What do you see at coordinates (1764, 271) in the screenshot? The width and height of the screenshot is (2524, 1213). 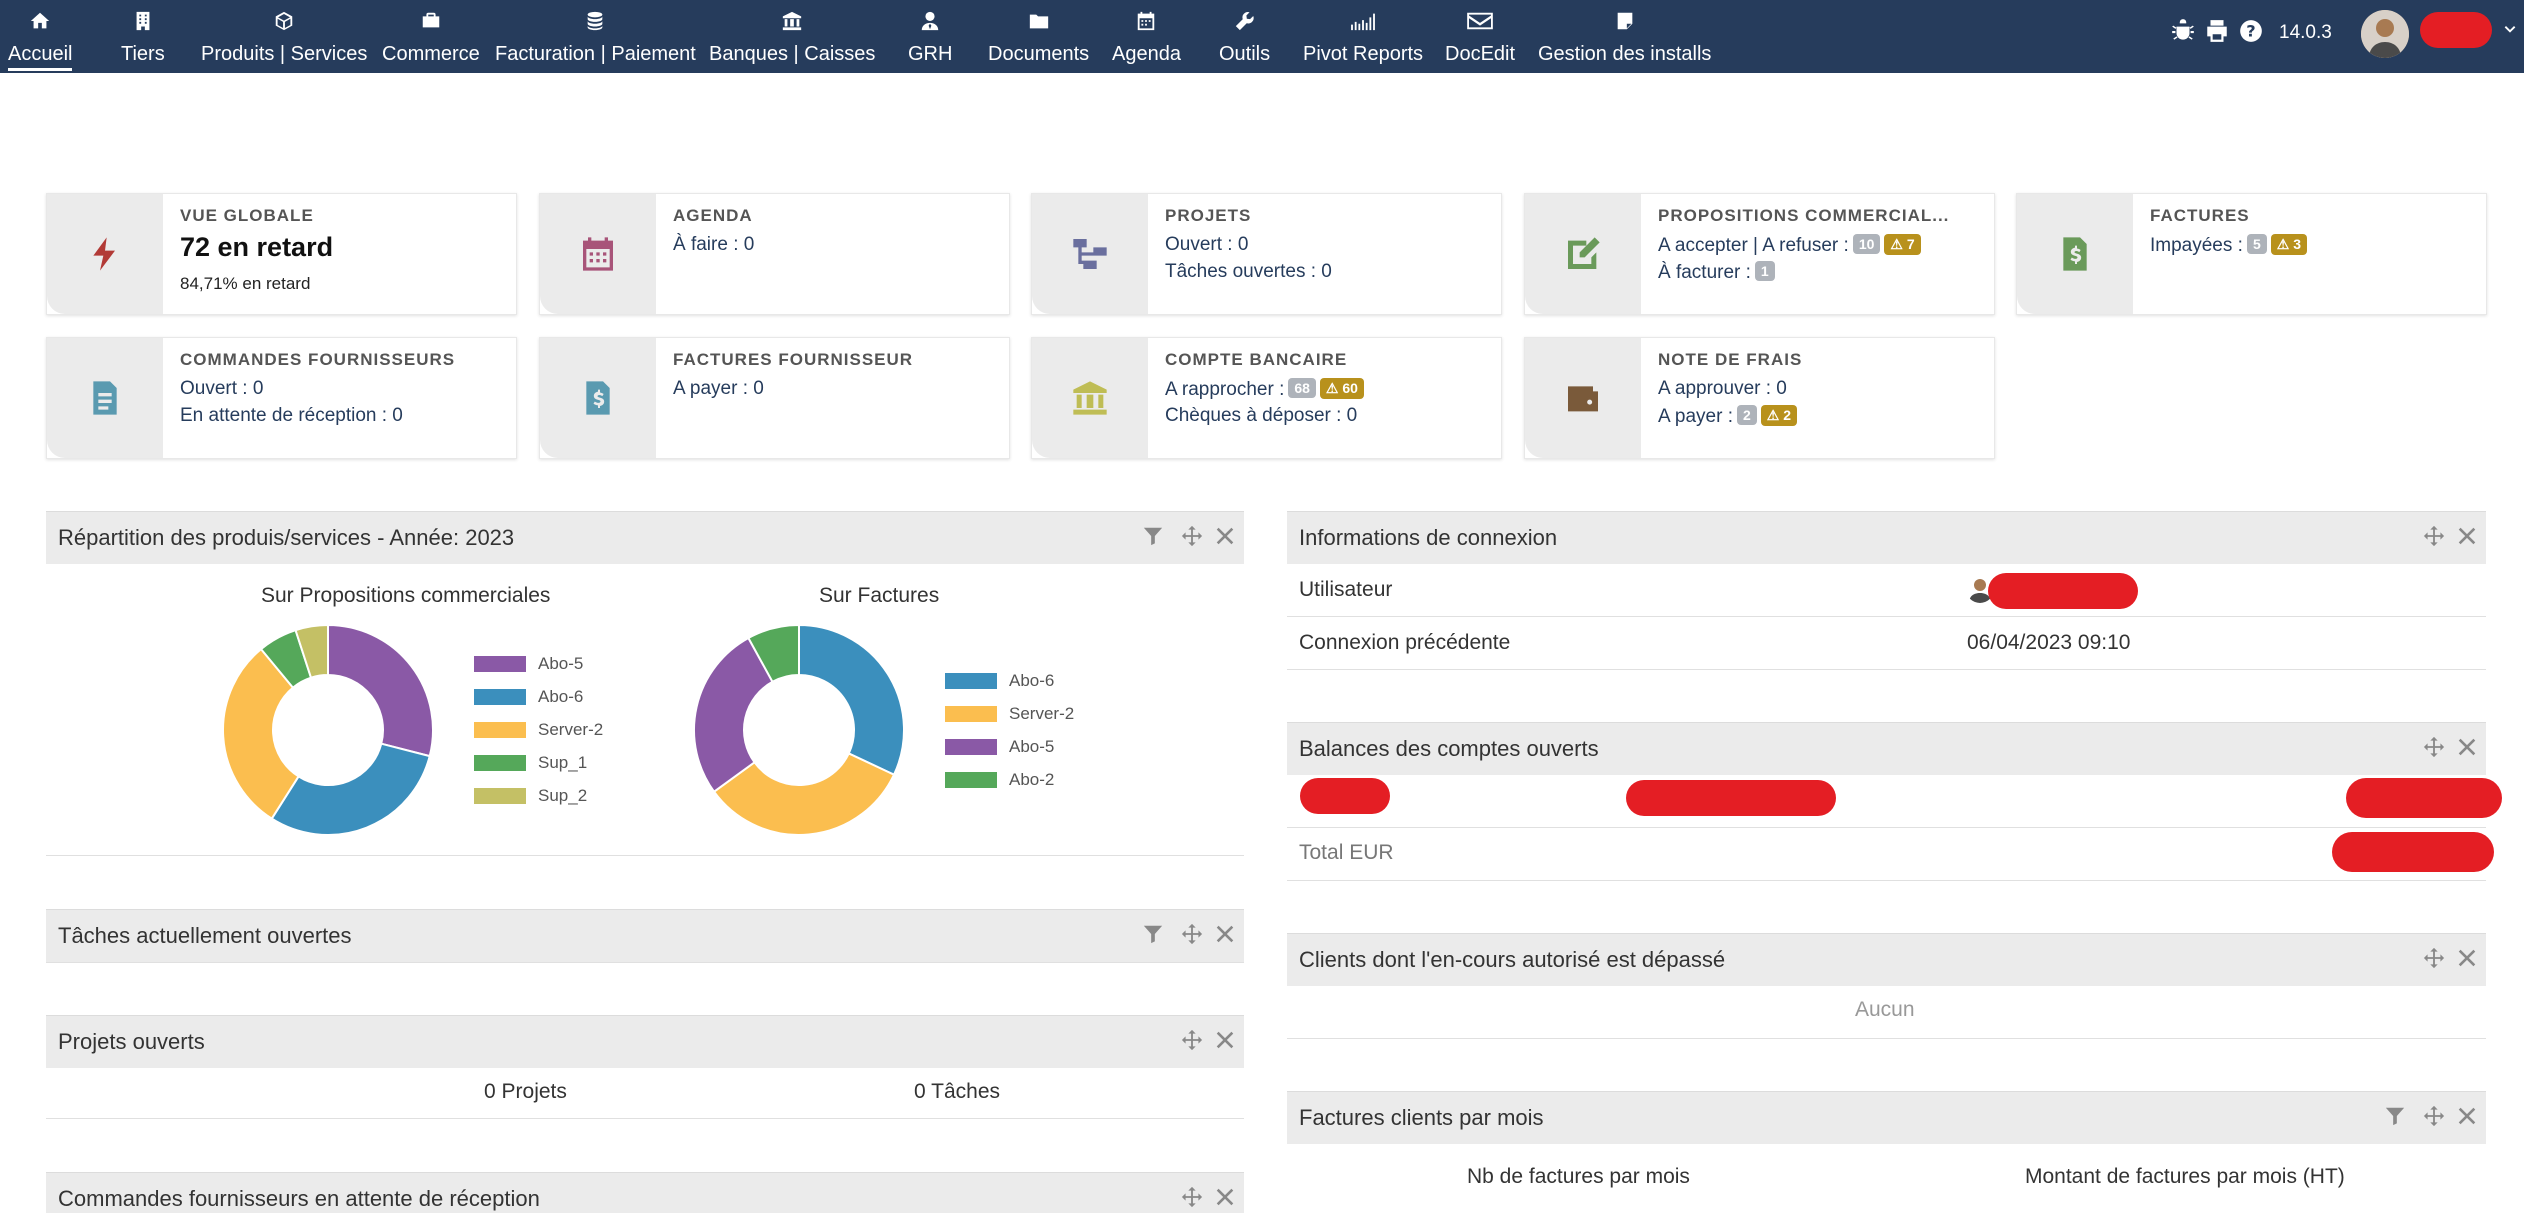 I see `count-badge: 1` at bounding box center [1764, 271].